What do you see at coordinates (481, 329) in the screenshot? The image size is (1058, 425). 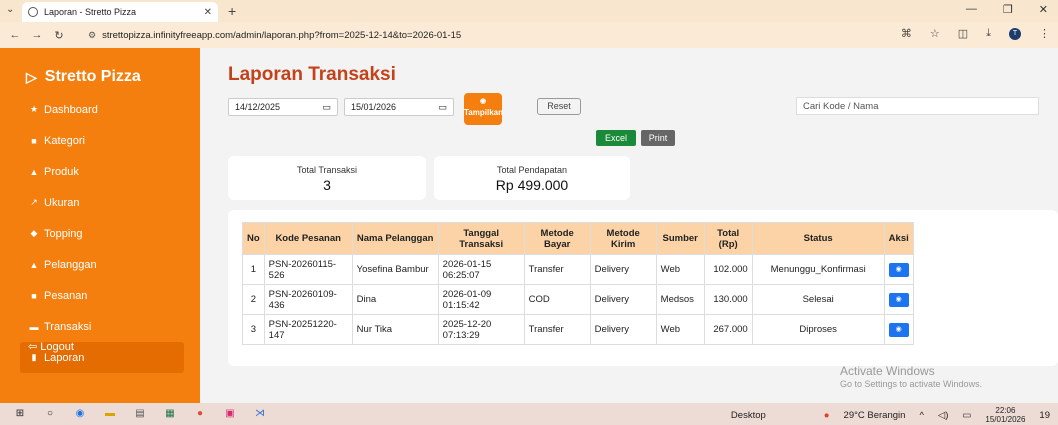 I see `cell-tanggal: 2025-12-20 07:13:29` at bounding box center [481, 329].